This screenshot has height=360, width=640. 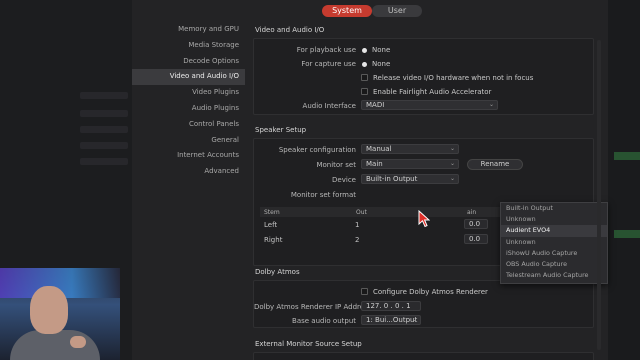 What do you see at coordinates (336, 165) in the screenshot?
I see `monitor-set-label: Monitor set` at bounding box center [336, 165].